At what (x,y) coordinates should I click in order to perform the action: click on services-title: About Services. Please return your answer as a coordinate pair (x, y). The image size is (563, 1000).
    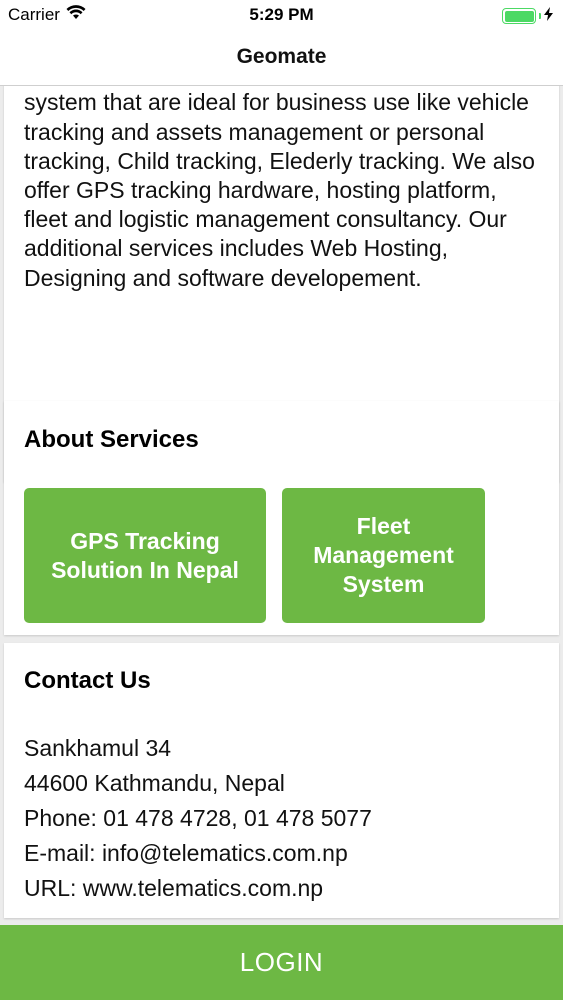
    Looking at the image, I should click on (111, 439).